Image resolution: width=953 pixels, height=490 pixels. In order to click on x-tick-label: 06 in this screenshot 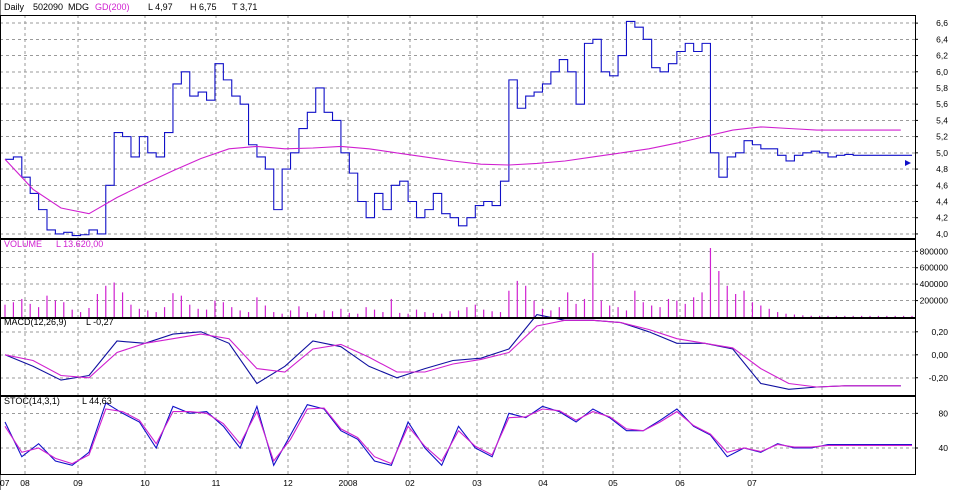, I will do `click(680, 483)`.